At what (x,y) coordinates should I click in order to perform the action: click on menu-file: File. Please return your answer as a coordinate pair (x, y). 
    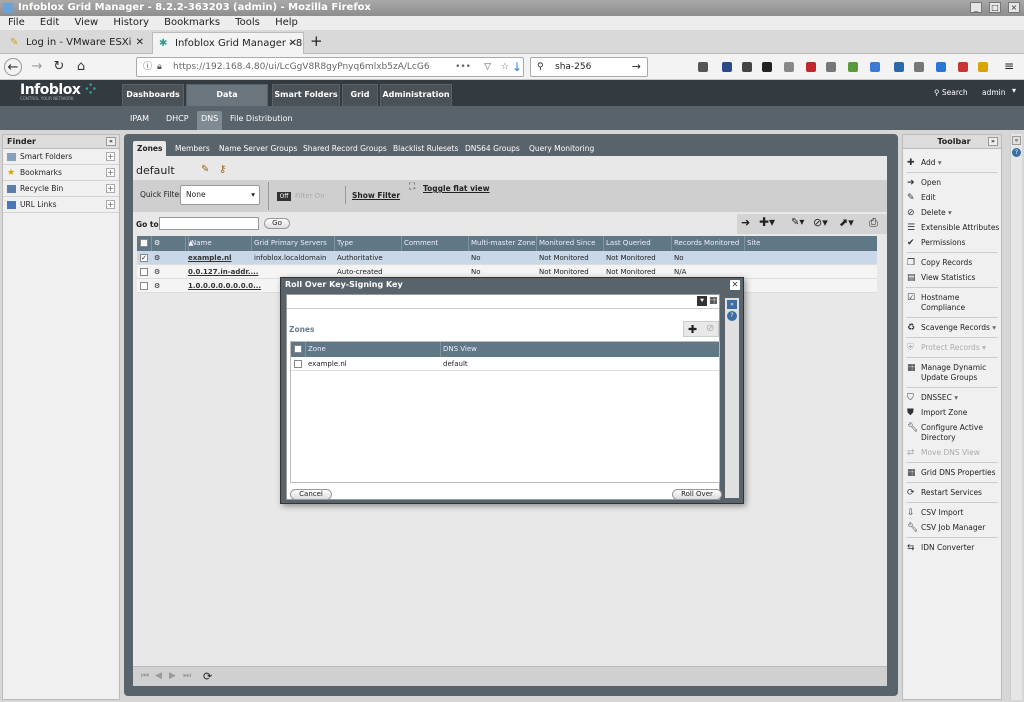
    Looking at the image, I should click on (16, 22).